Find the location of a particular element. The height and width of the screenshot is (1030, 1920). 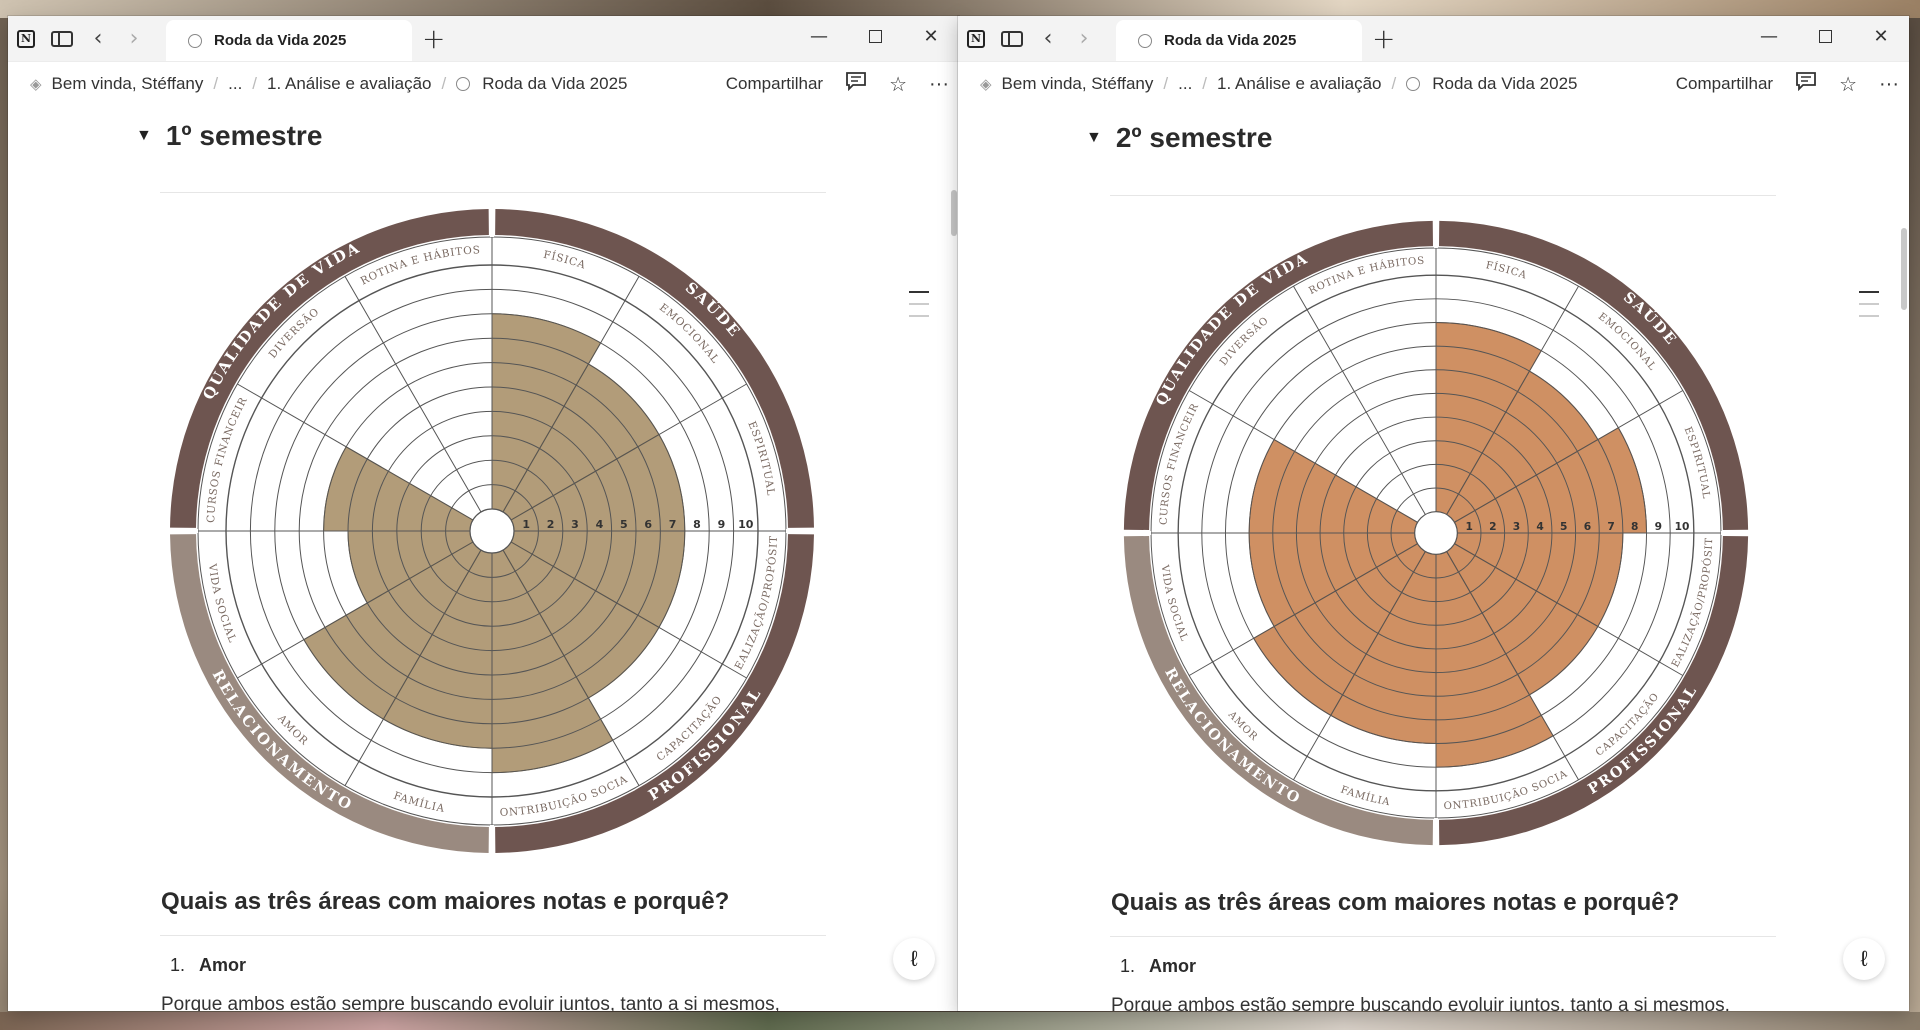

scale-number: 2 is located at coordinates (1492, 526).